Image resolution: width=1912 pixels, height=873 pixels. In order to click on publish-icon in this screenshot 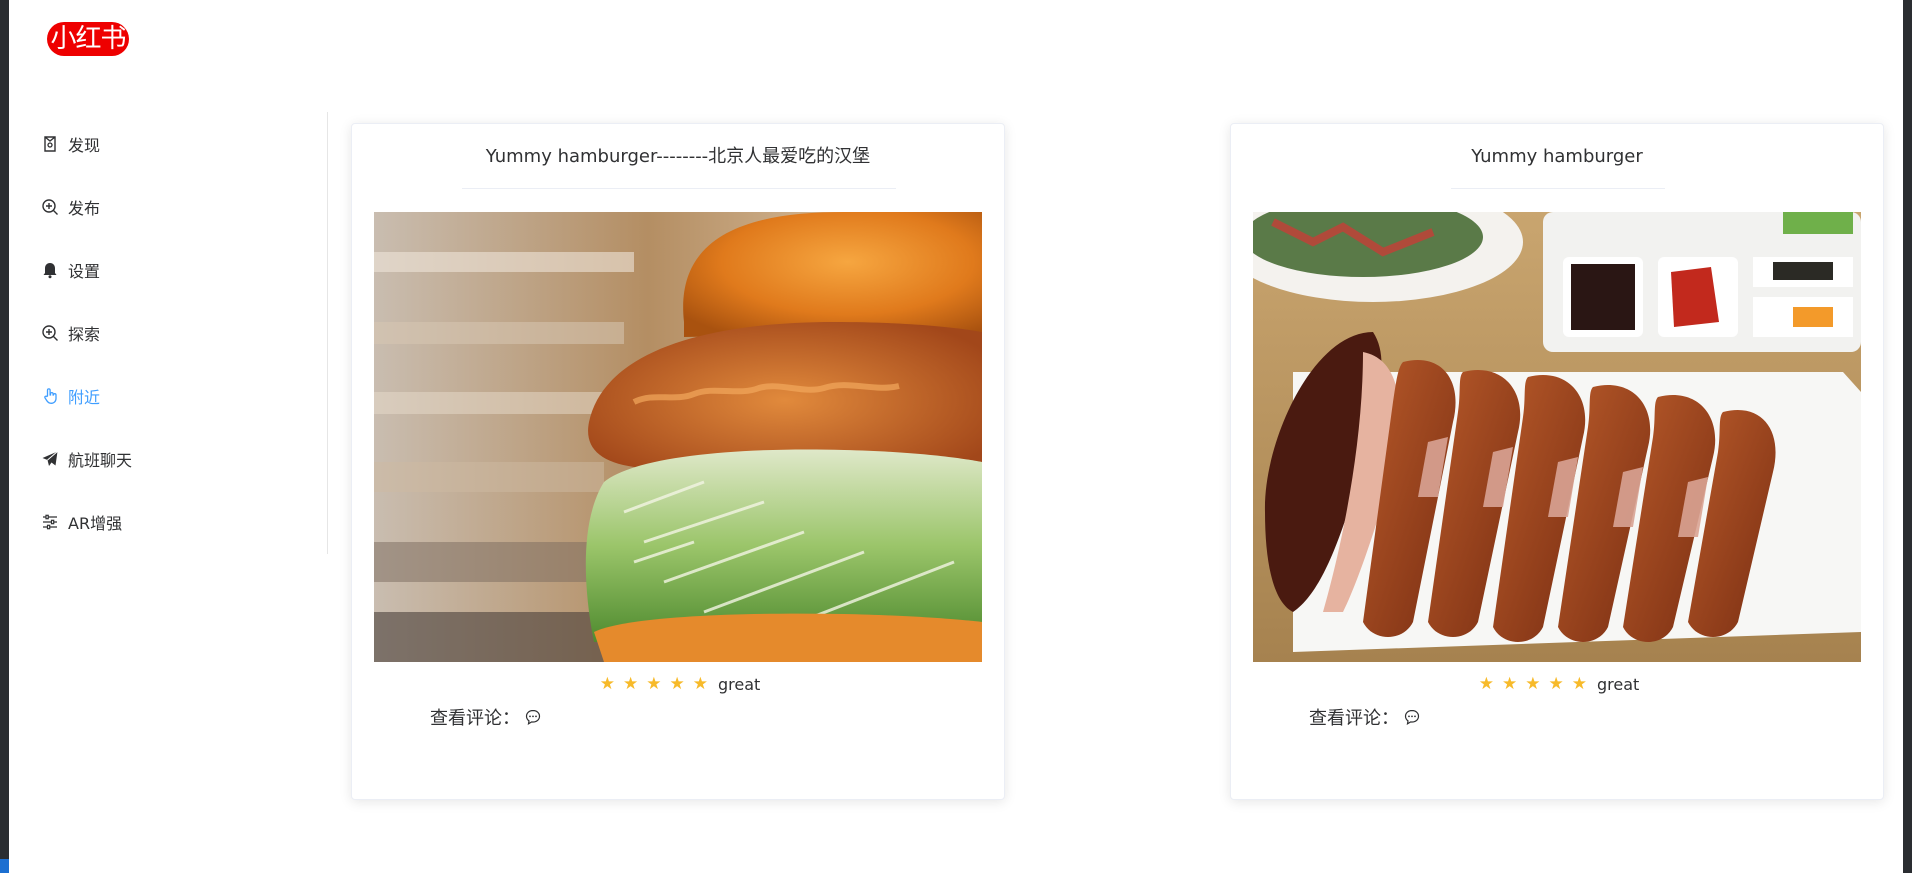, I will do `click(50, 207)`.